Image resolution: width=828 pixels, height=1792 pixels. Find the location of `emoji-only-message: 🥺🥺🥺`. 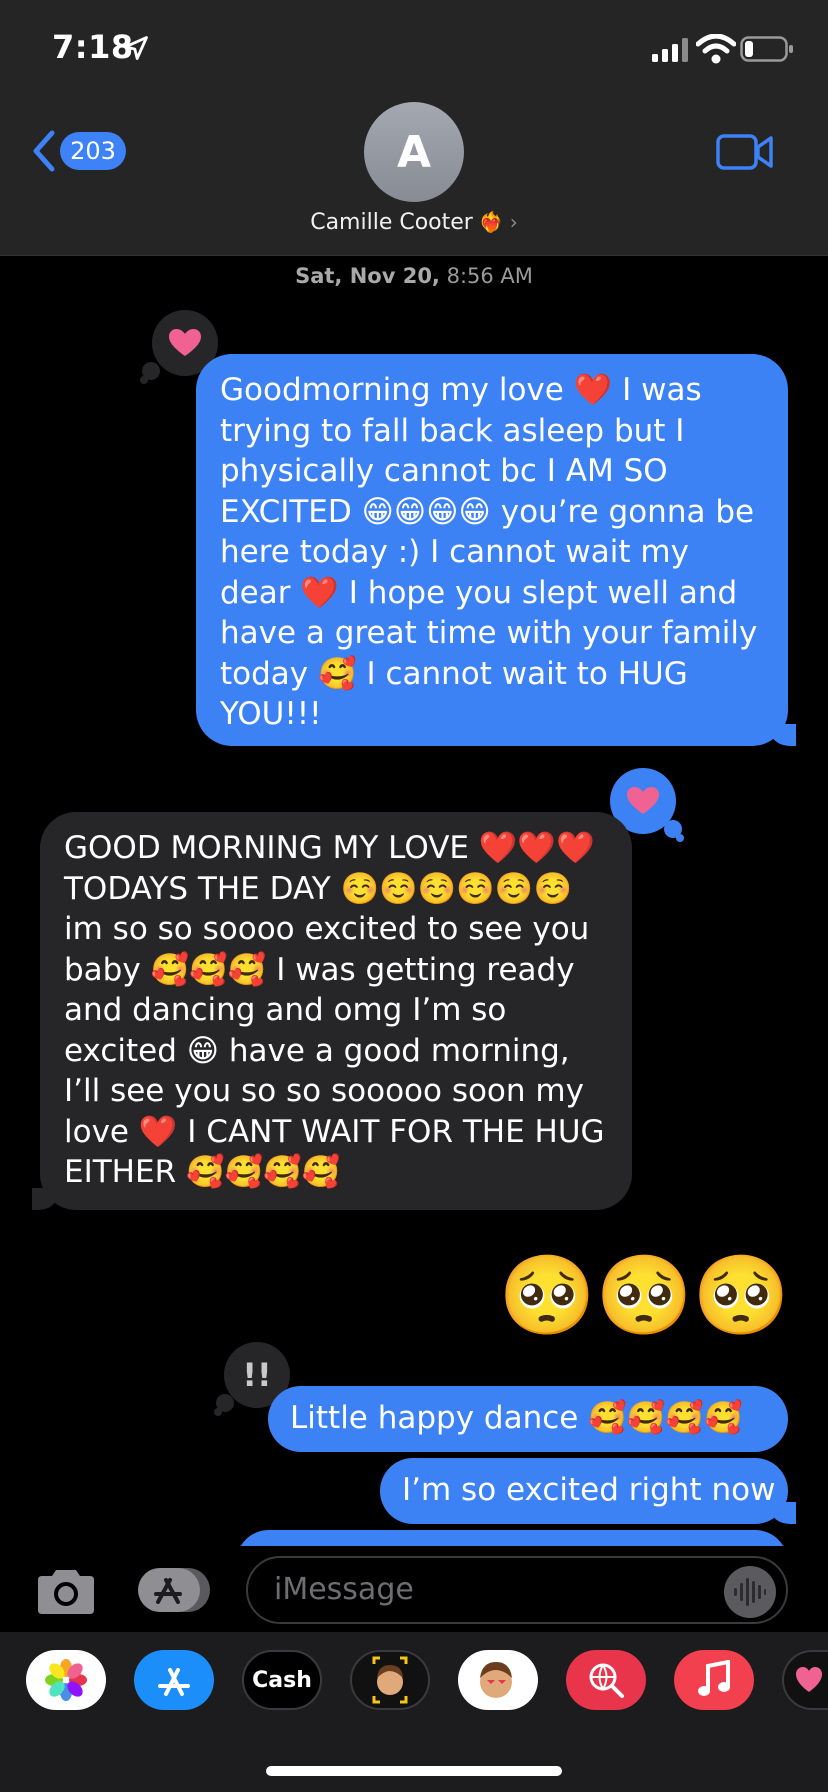

emoji-only-message: 🥺🥺🥺 is located at coordinates (635, 1296).